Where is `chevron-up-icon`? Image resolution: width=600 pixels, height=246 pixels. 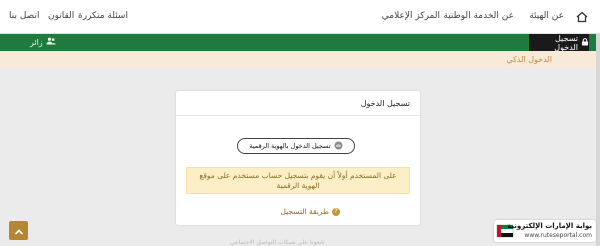
chevron-up-icon is located at coordinates (19, 230).